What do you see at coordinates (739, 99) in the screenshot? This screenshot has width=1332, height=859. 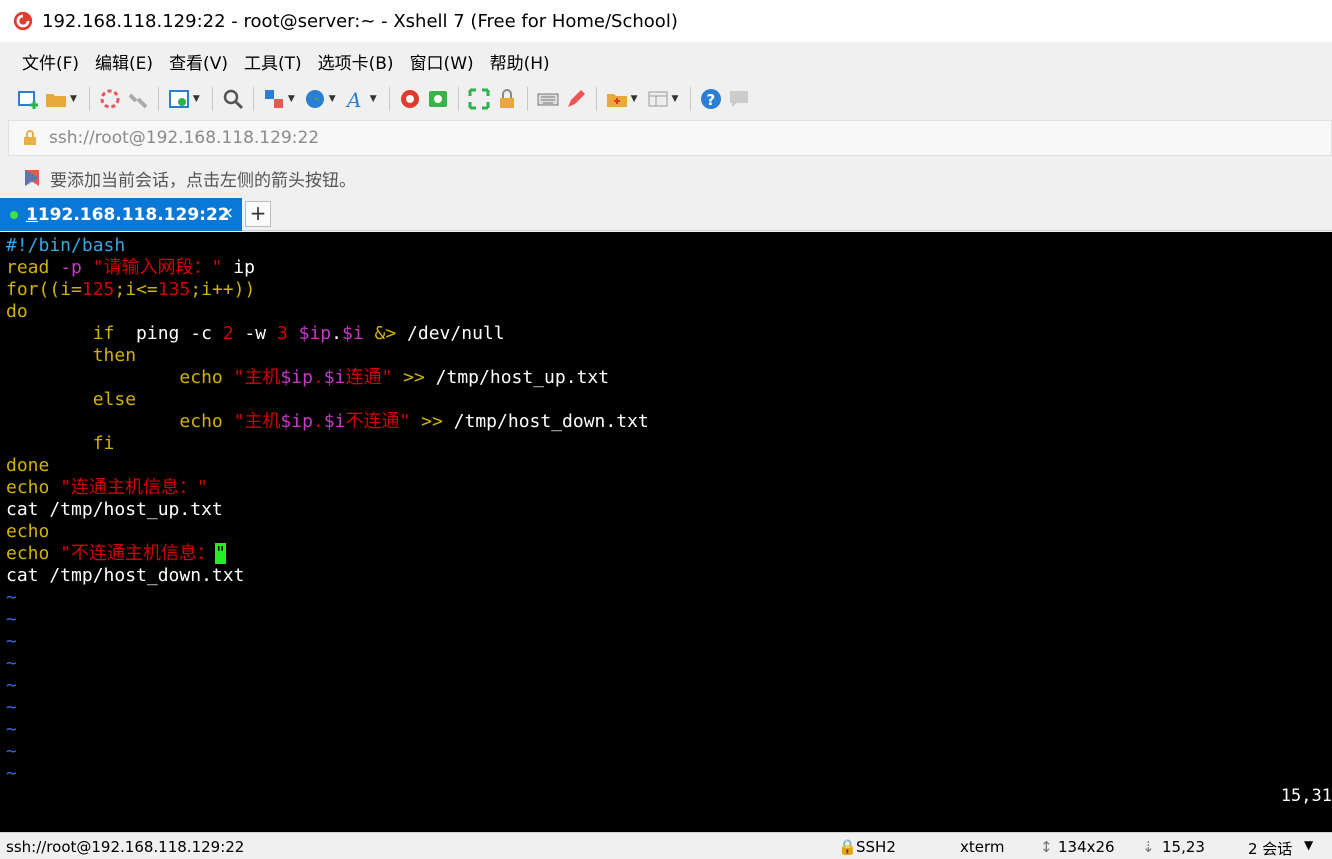 I see `chat-button` at bounding box center [739, 99].